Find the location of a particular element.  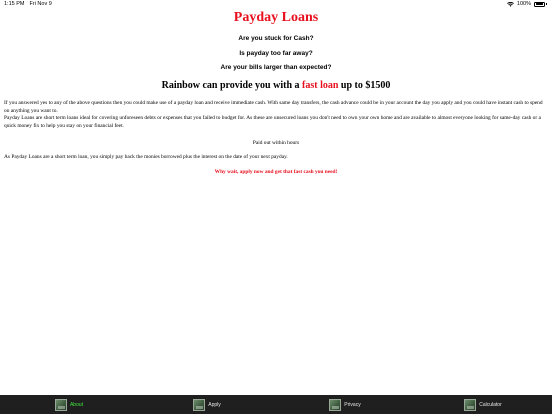

battery-percent: 100% is located at coordinates (523, 4).